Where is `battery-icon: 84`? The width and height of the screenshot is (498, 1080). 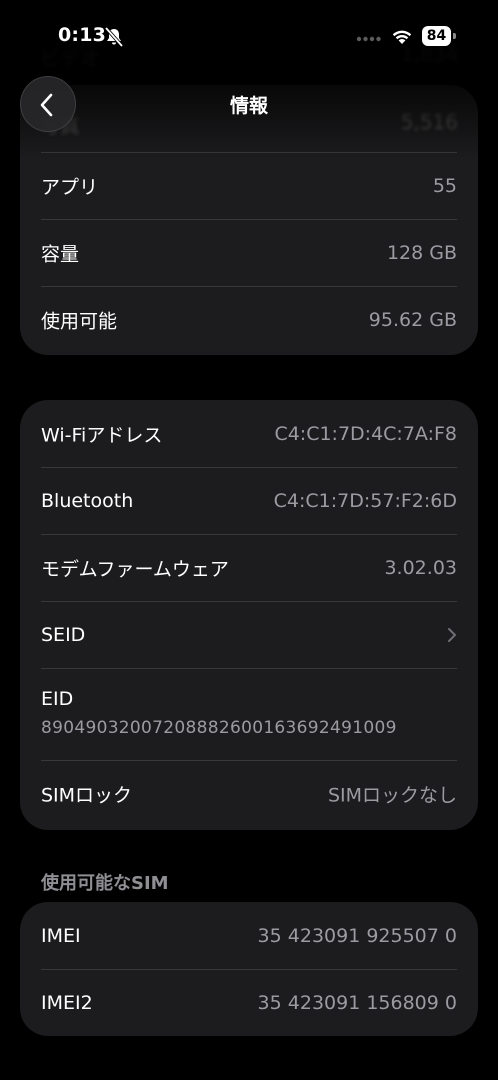 battery-icon: 84 is located at coordinates (439, 36).